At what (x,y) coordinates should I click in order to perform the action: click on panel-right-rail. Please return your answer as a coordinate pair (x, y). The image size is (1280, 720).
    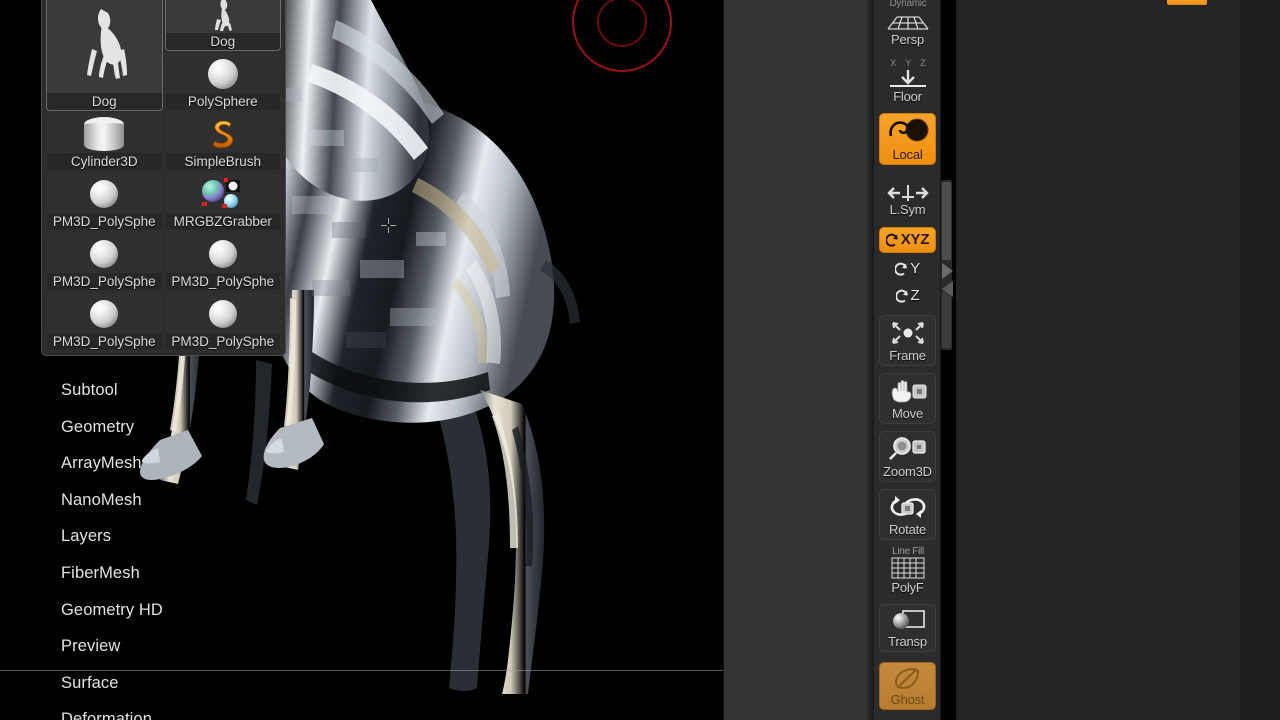
    Looking at the image, I should click on (1260, 360).